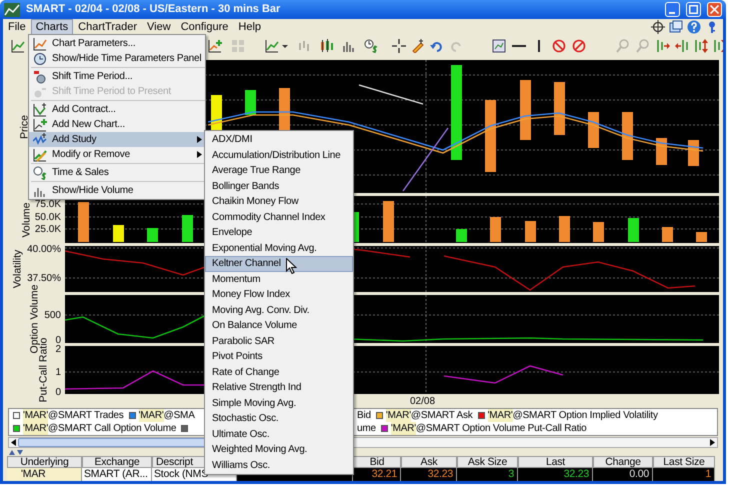  What do you see at coordinates (279, 356) in the screenshot?
I see `menu-option: Pivot Points` at bounding box center [279, 356].